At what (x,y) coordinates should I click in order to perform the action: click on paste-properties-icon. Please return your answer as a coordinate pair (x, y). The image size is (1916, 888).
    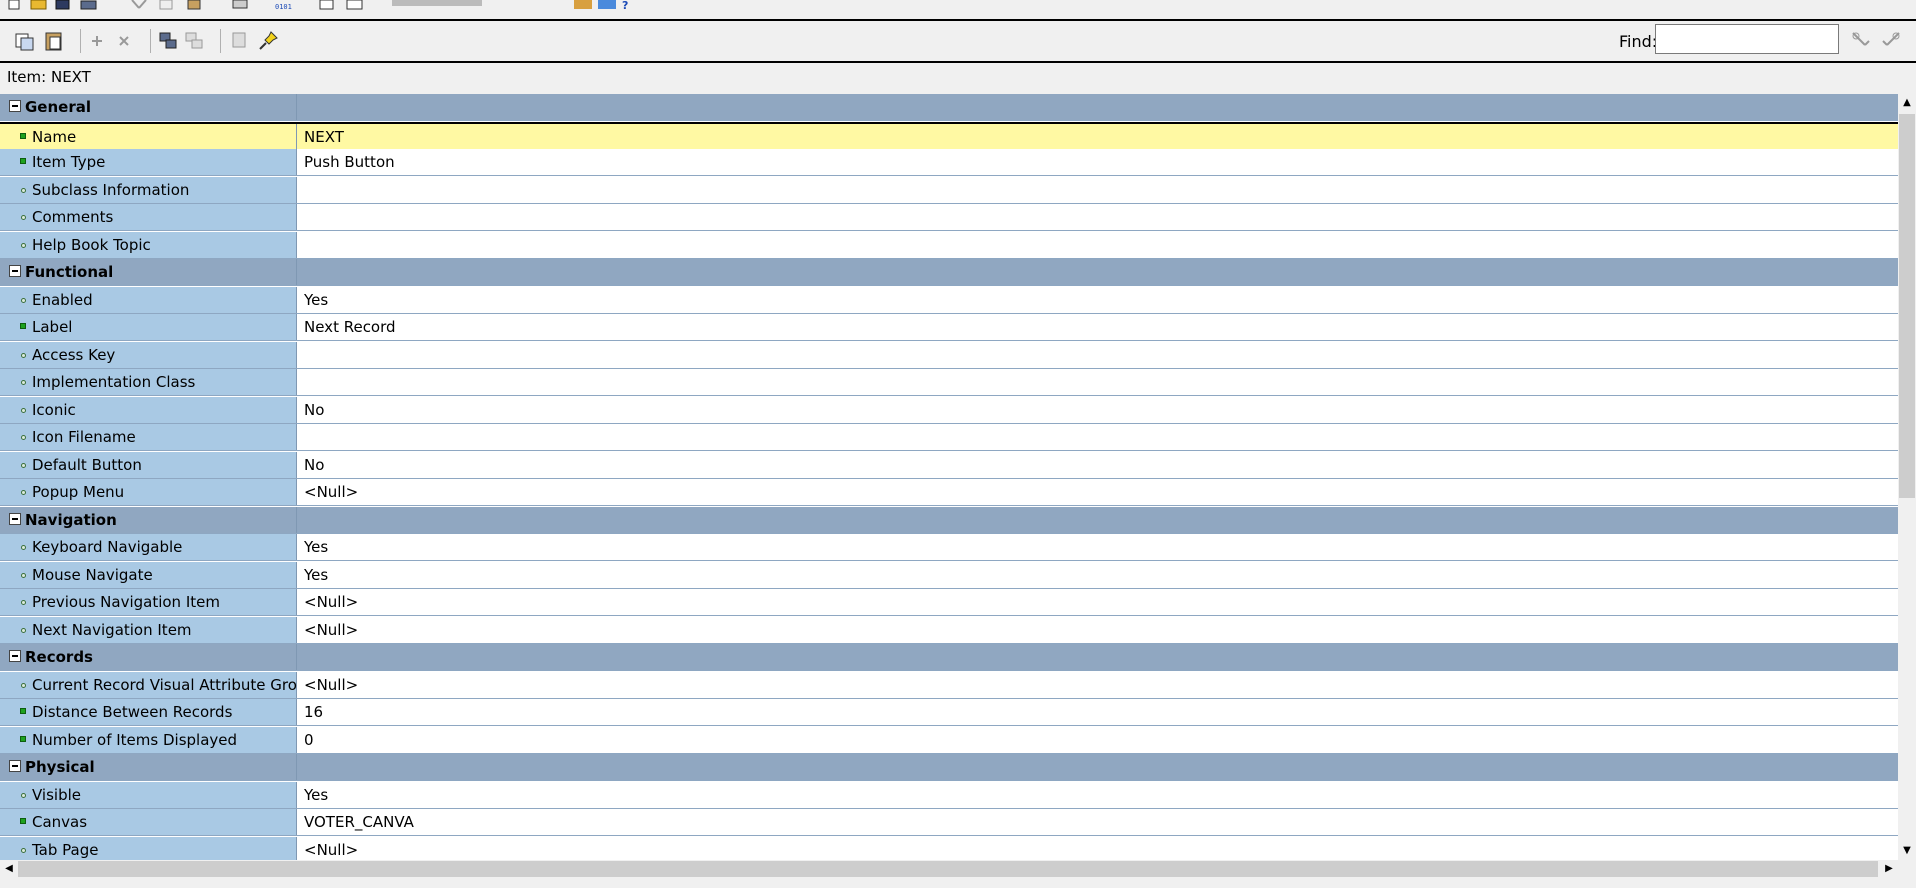
    Looking at the image, I should click on (54, 41).